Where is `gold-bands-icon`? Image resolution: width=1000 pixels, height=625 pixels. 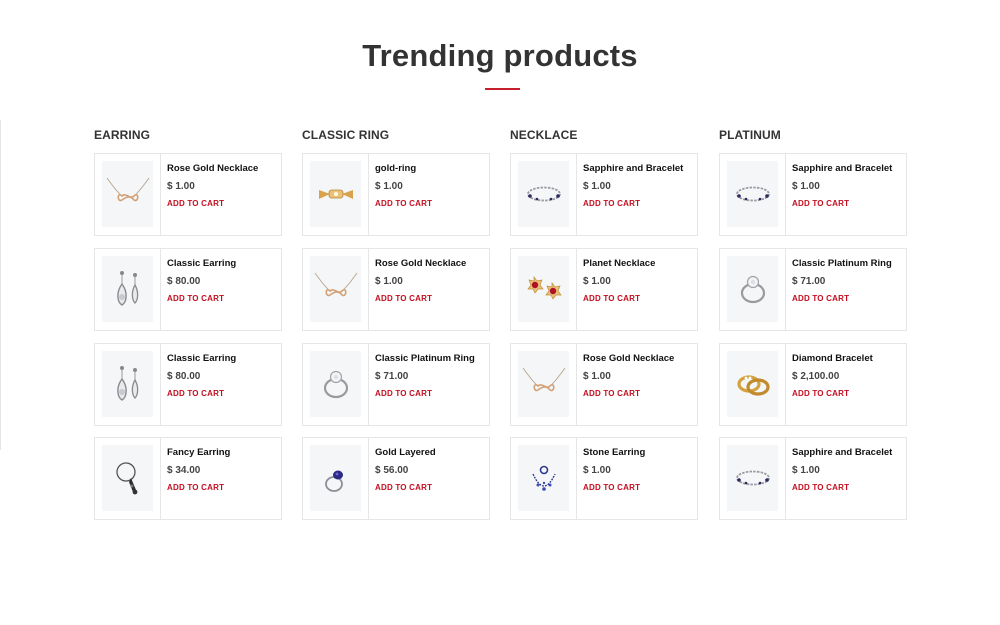 gold-bands-icon is located at coordinates (753, 384).